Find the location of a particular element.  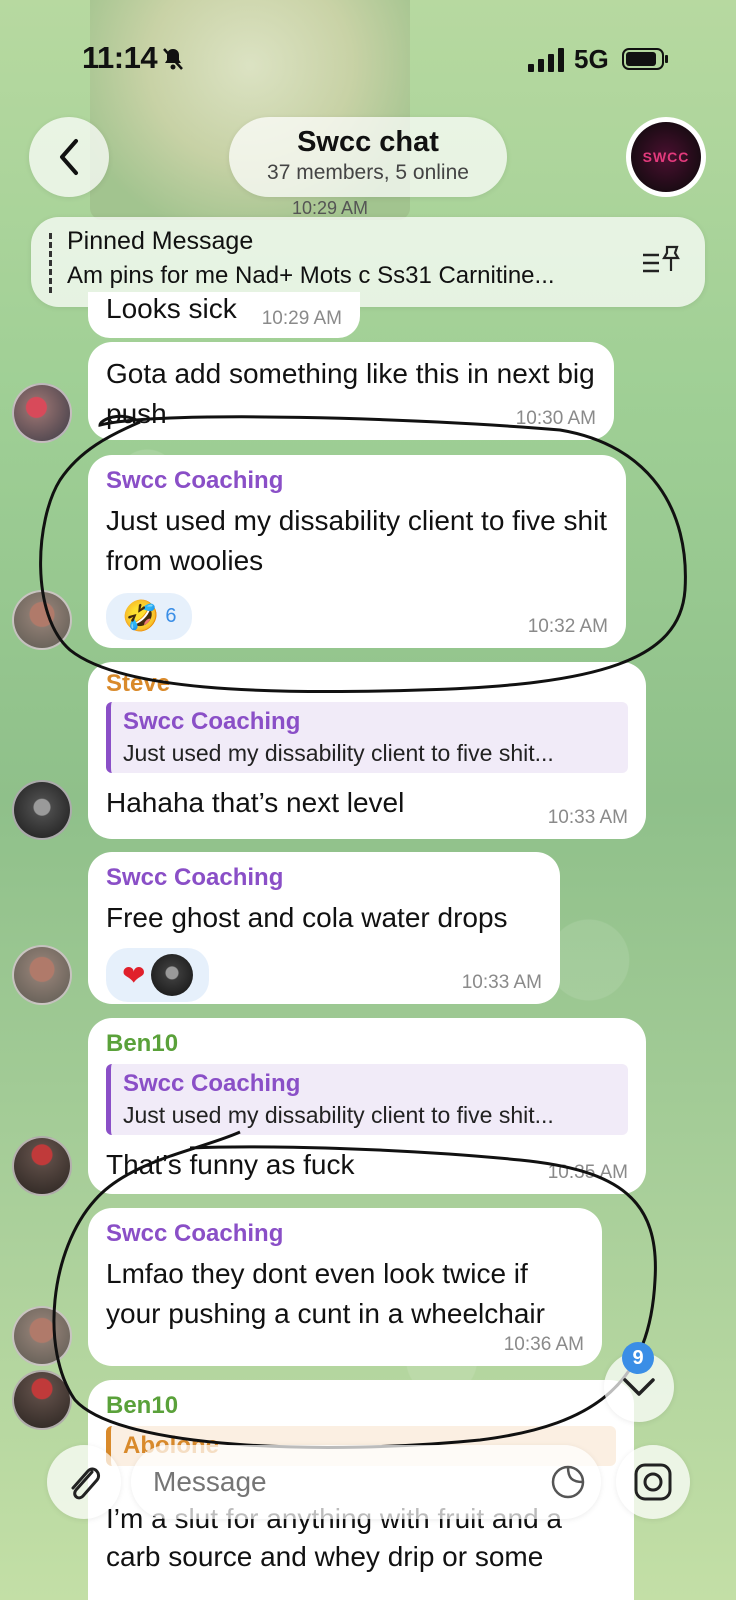

chat-title-pill: Swcc chat 37 members, 5 online is located at coordinates (368, 157).